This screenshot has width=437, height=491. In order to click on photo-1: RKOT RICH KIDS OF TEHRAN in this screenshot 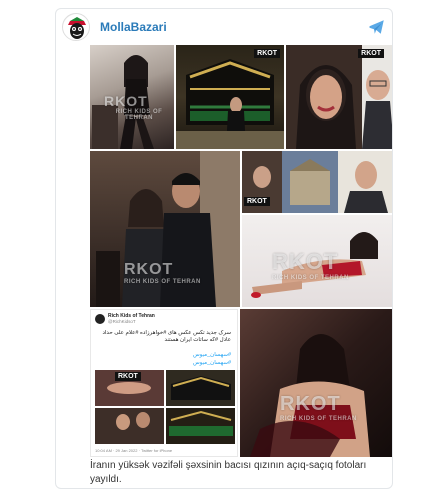, I will do `click(132, 97)`.